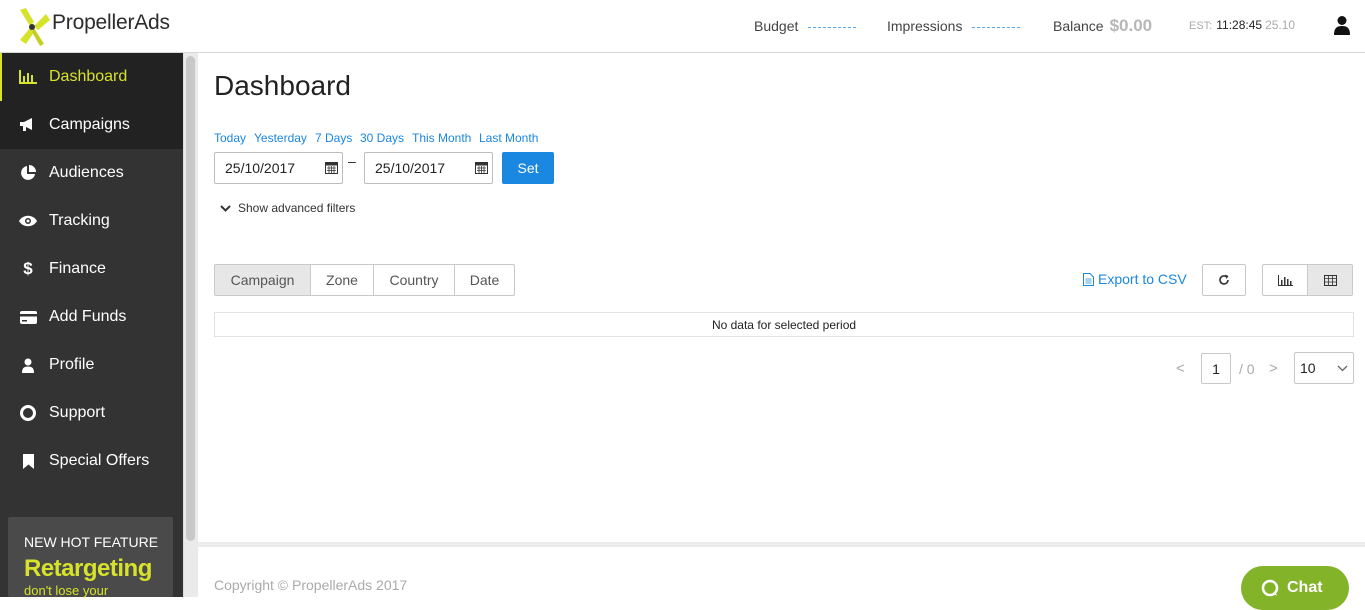  I want to click on sidebar-item-label: Add Funds, so click(88, 316).